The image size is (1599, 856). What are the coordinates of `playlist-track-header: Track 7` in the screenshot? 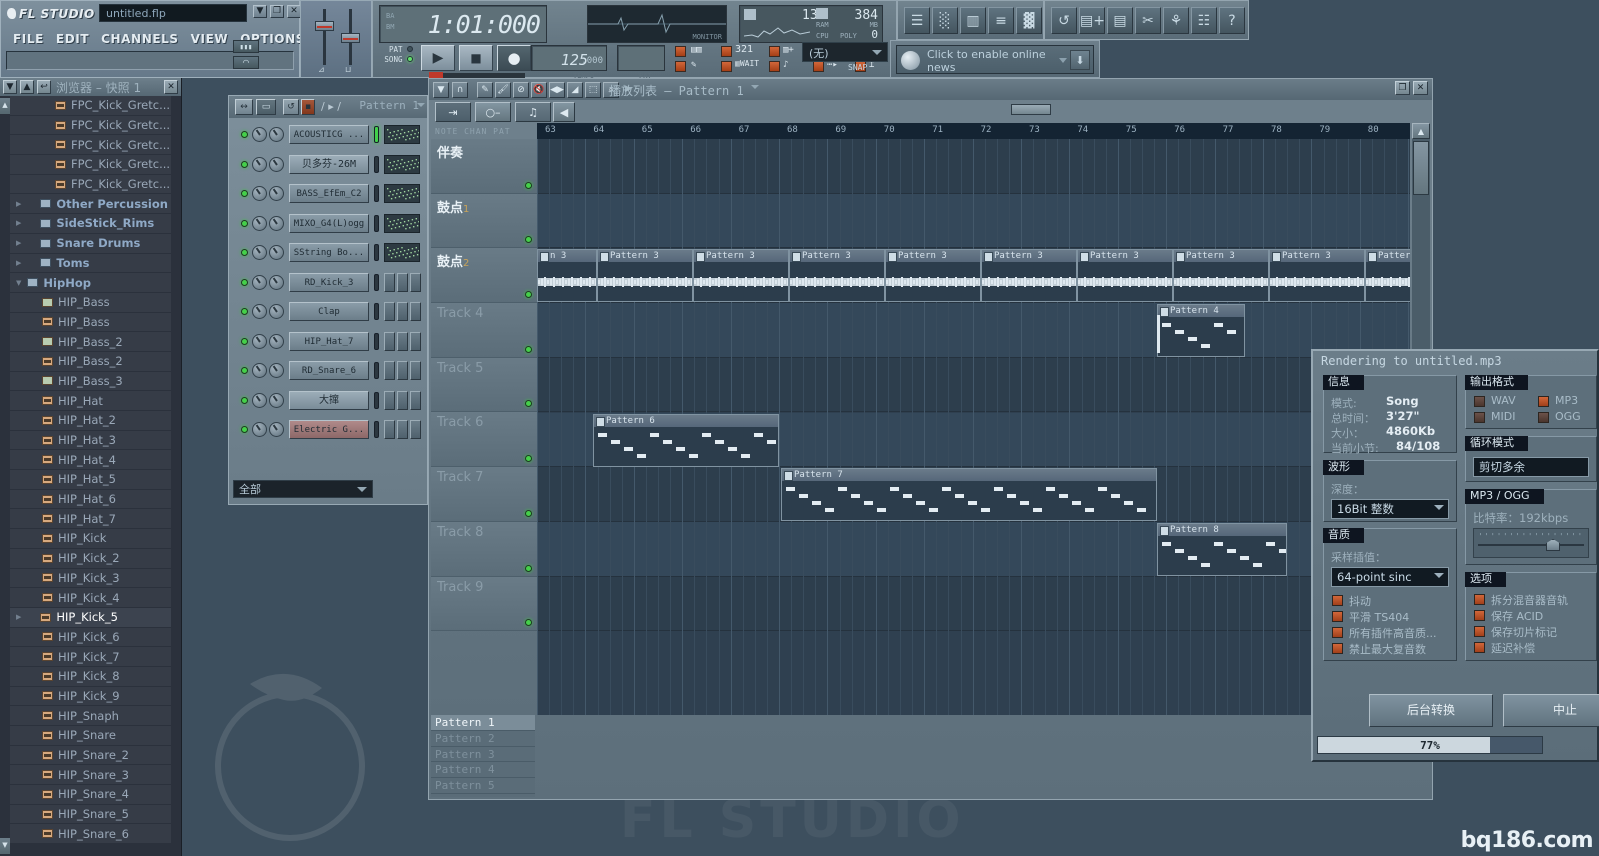 It's located at (484, 494).